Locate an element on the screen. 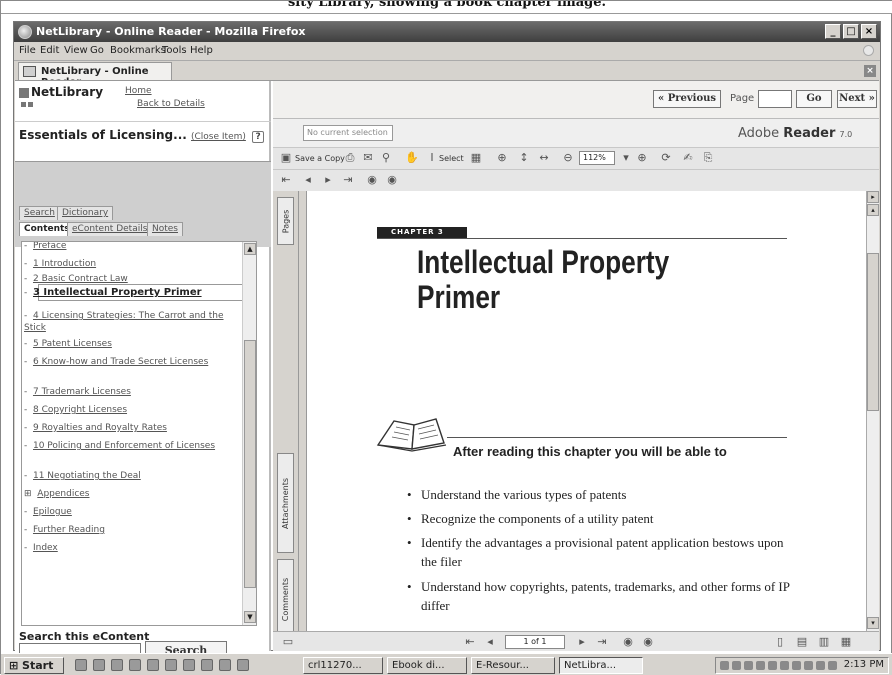 The image size is (892, 675). page-counter: 1 of 1 is located at coordinates (535, 642).